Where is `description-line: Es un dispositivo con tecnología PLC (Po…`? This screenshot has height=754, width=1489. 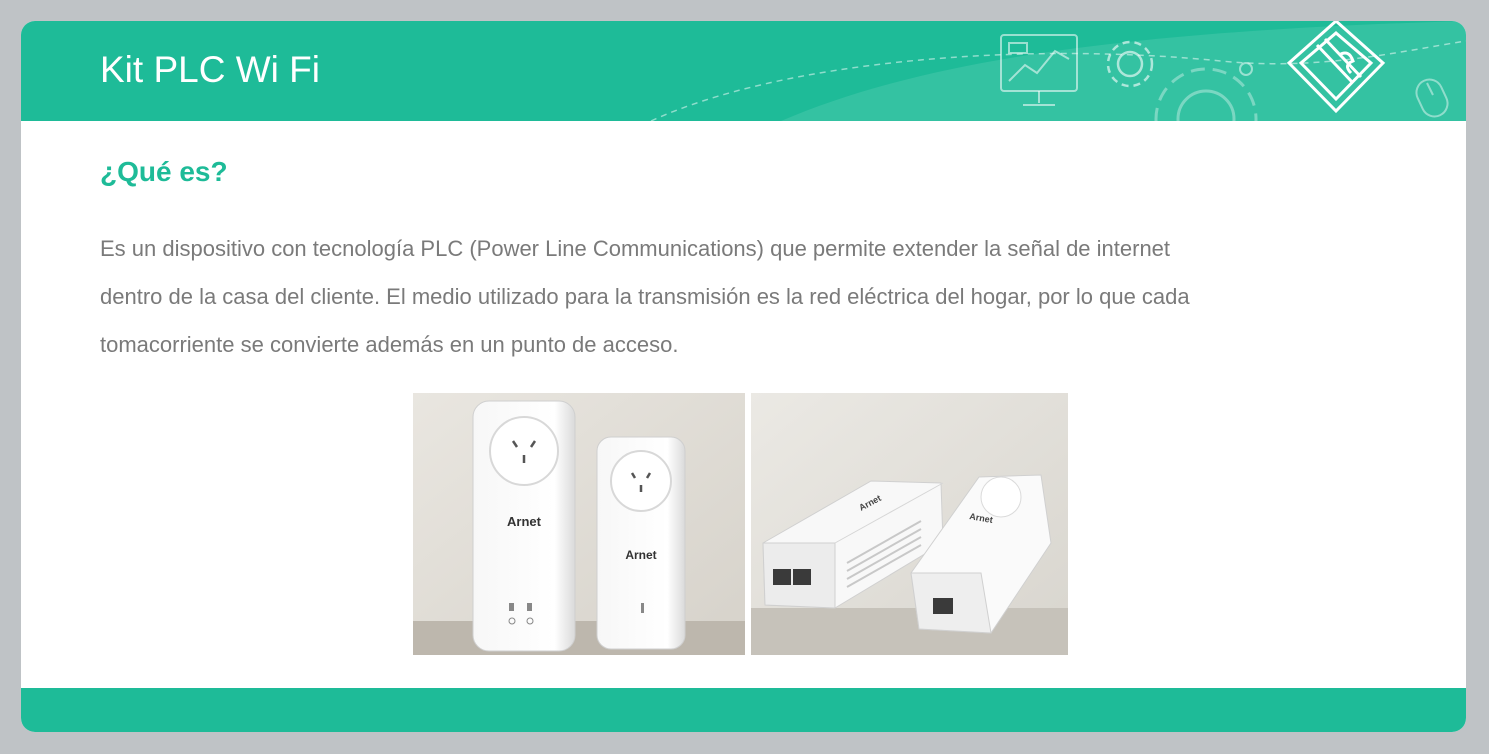
description-line: Es un dispositivo con tecnología PLC (Po… is located at coordinates (635, 248).